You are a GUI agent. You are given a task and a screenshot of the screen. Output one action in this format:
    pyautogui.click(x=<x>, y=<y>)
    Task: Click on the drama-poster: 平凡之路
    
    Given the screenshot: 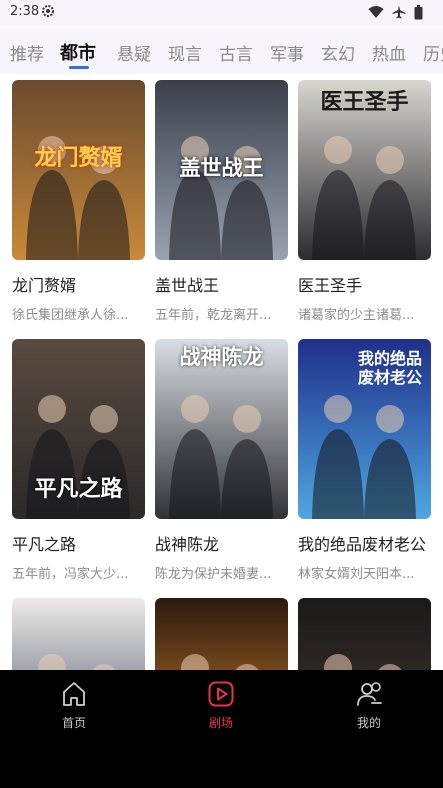 What is the action you would take?
    pyautogui.click(x=78, y=429)
    